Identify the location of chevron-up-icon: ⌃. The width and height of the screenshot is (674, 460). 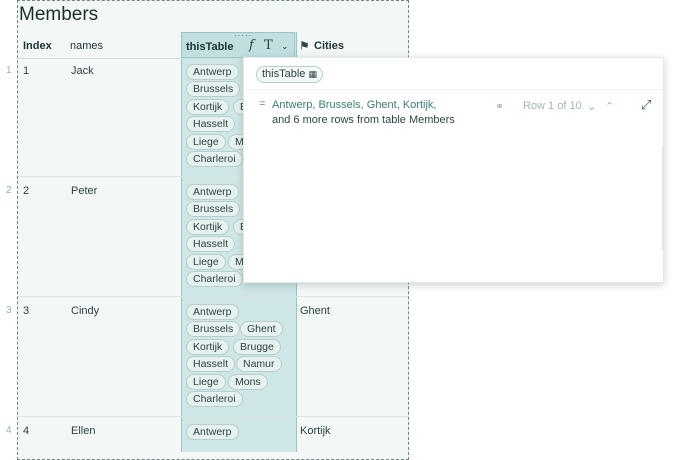
(609, 106).